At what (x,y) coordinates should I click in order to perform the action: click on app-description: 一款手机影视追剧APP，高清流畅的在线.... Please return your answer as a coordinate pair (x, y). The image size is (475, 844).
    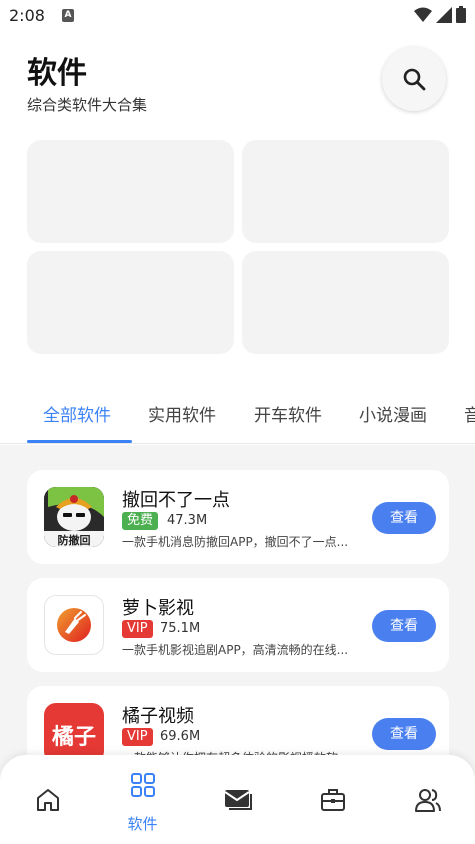
    Looking at the image, I should click on (235, 650).